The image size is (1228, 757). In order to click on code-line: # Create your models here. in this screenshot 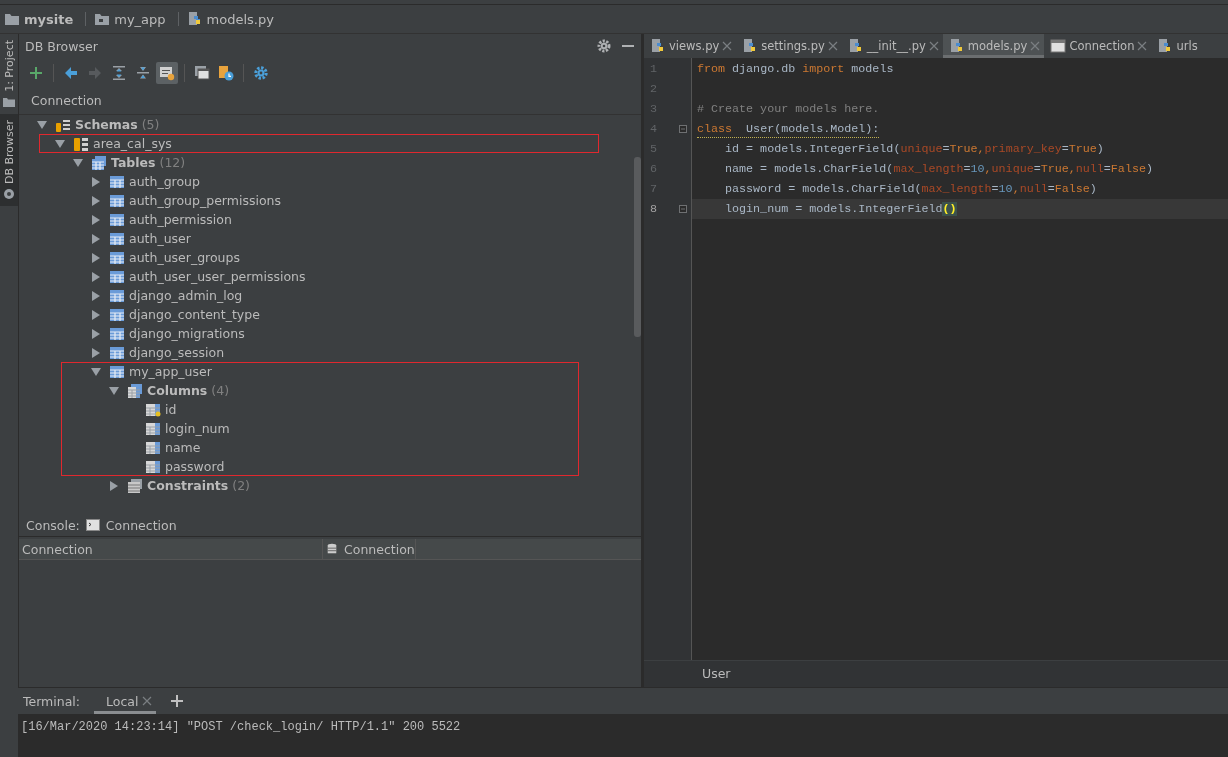, I will do `click(788, 109)`.